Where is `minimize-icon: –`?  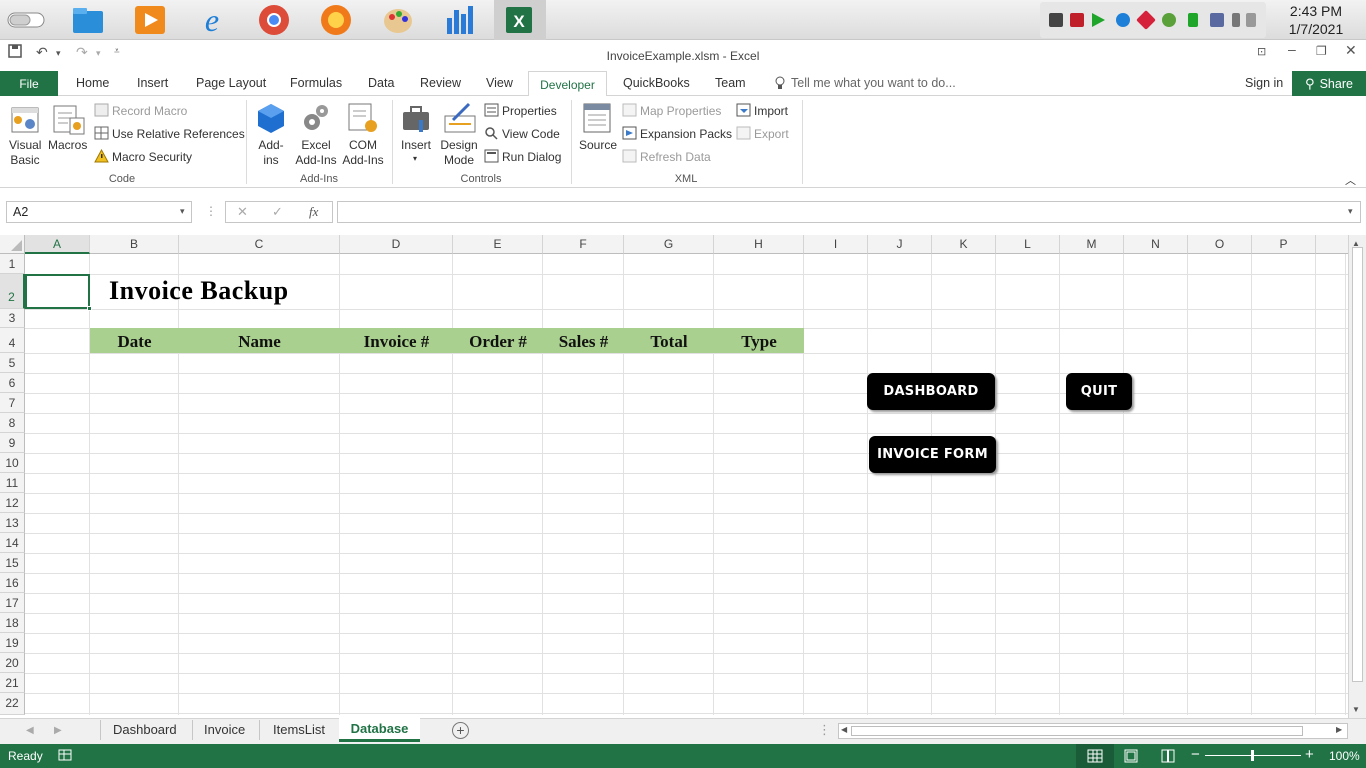
minimize-icon: – is located at coordinates (1292, 49).